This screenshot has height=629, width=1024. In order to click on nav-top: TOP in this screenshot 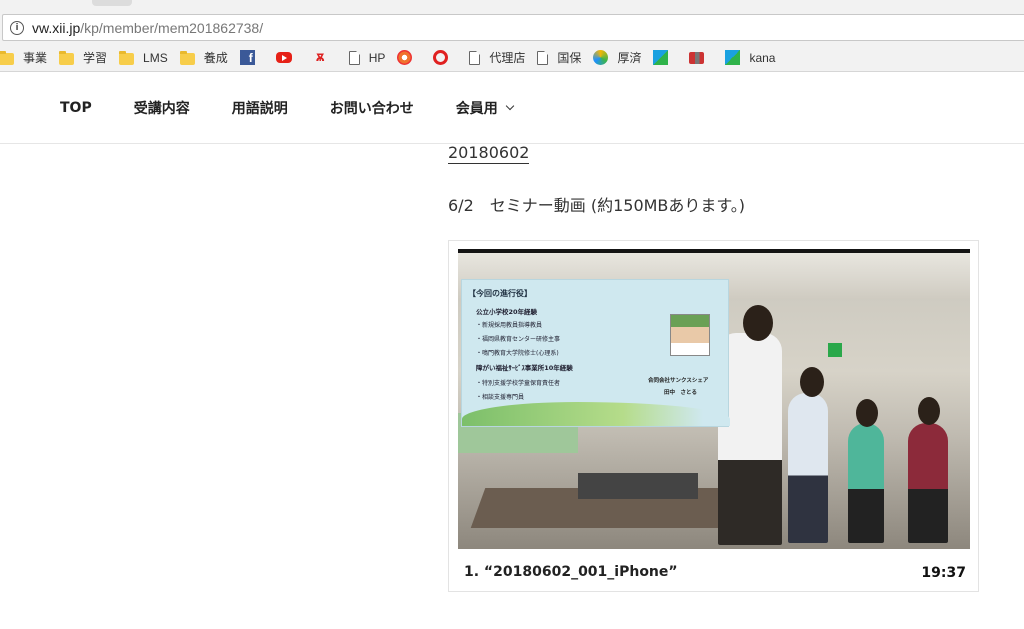, I will do `click(76, 108)`.